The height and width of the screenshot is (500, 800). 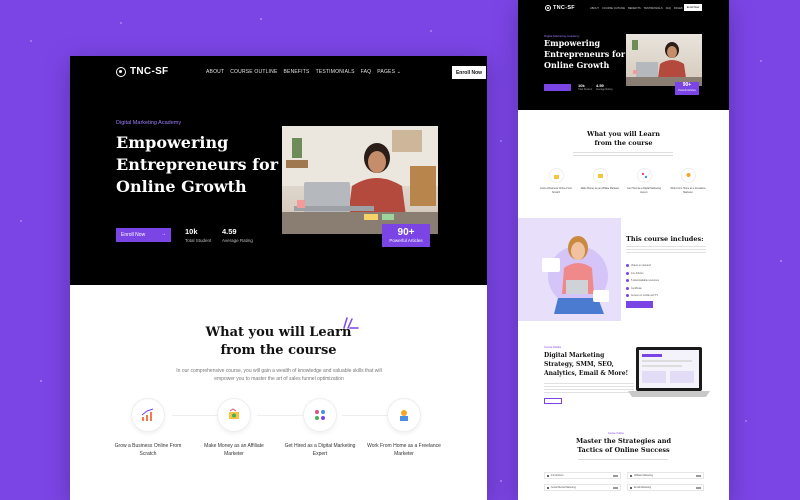 I want to click on mini-logo: TNC-SF, so click(x=560, y=8).